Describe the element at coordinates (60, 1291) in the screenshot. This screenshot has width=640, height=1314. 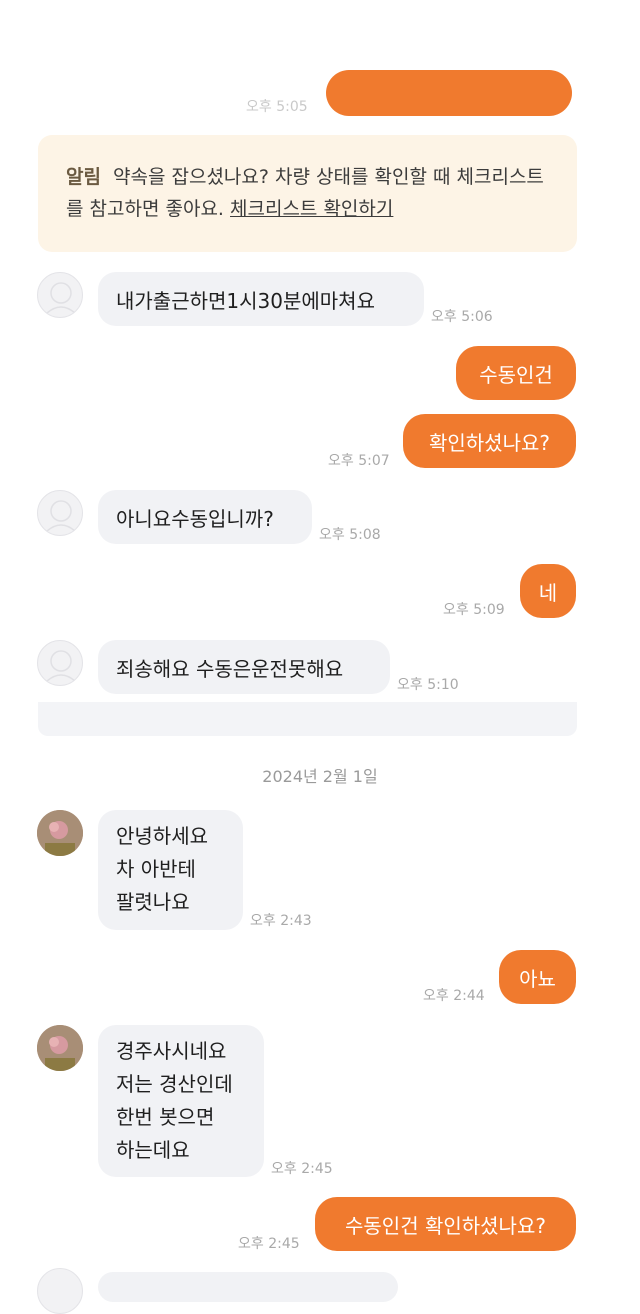
I see `avatar-partial` at that location.